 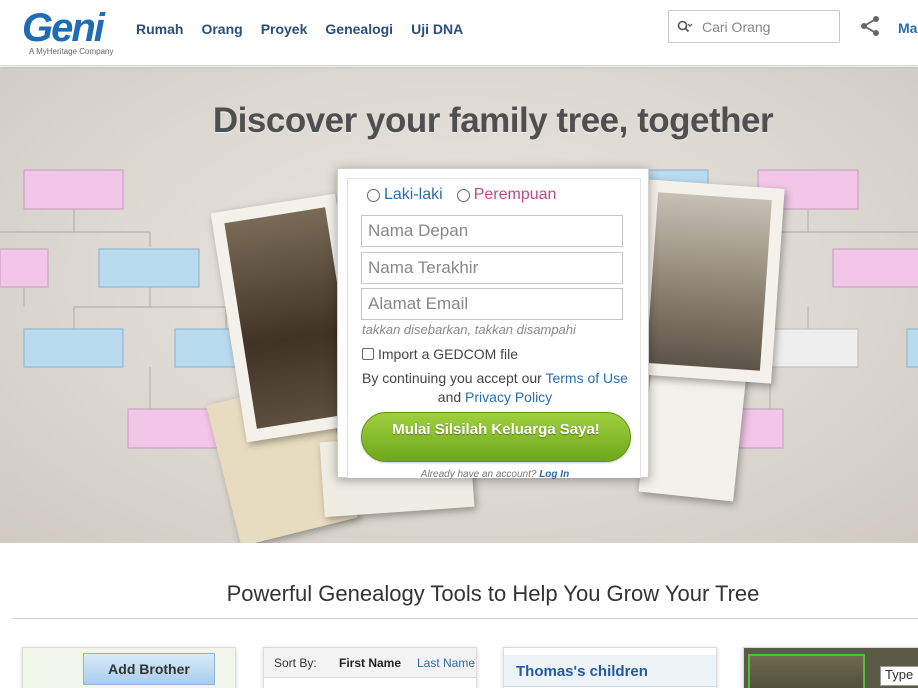 What do you see at coordinates (493, 120) in the screenshot?
I see `hero-title: Discover your family tree, together` at bounding box center [493, 120].